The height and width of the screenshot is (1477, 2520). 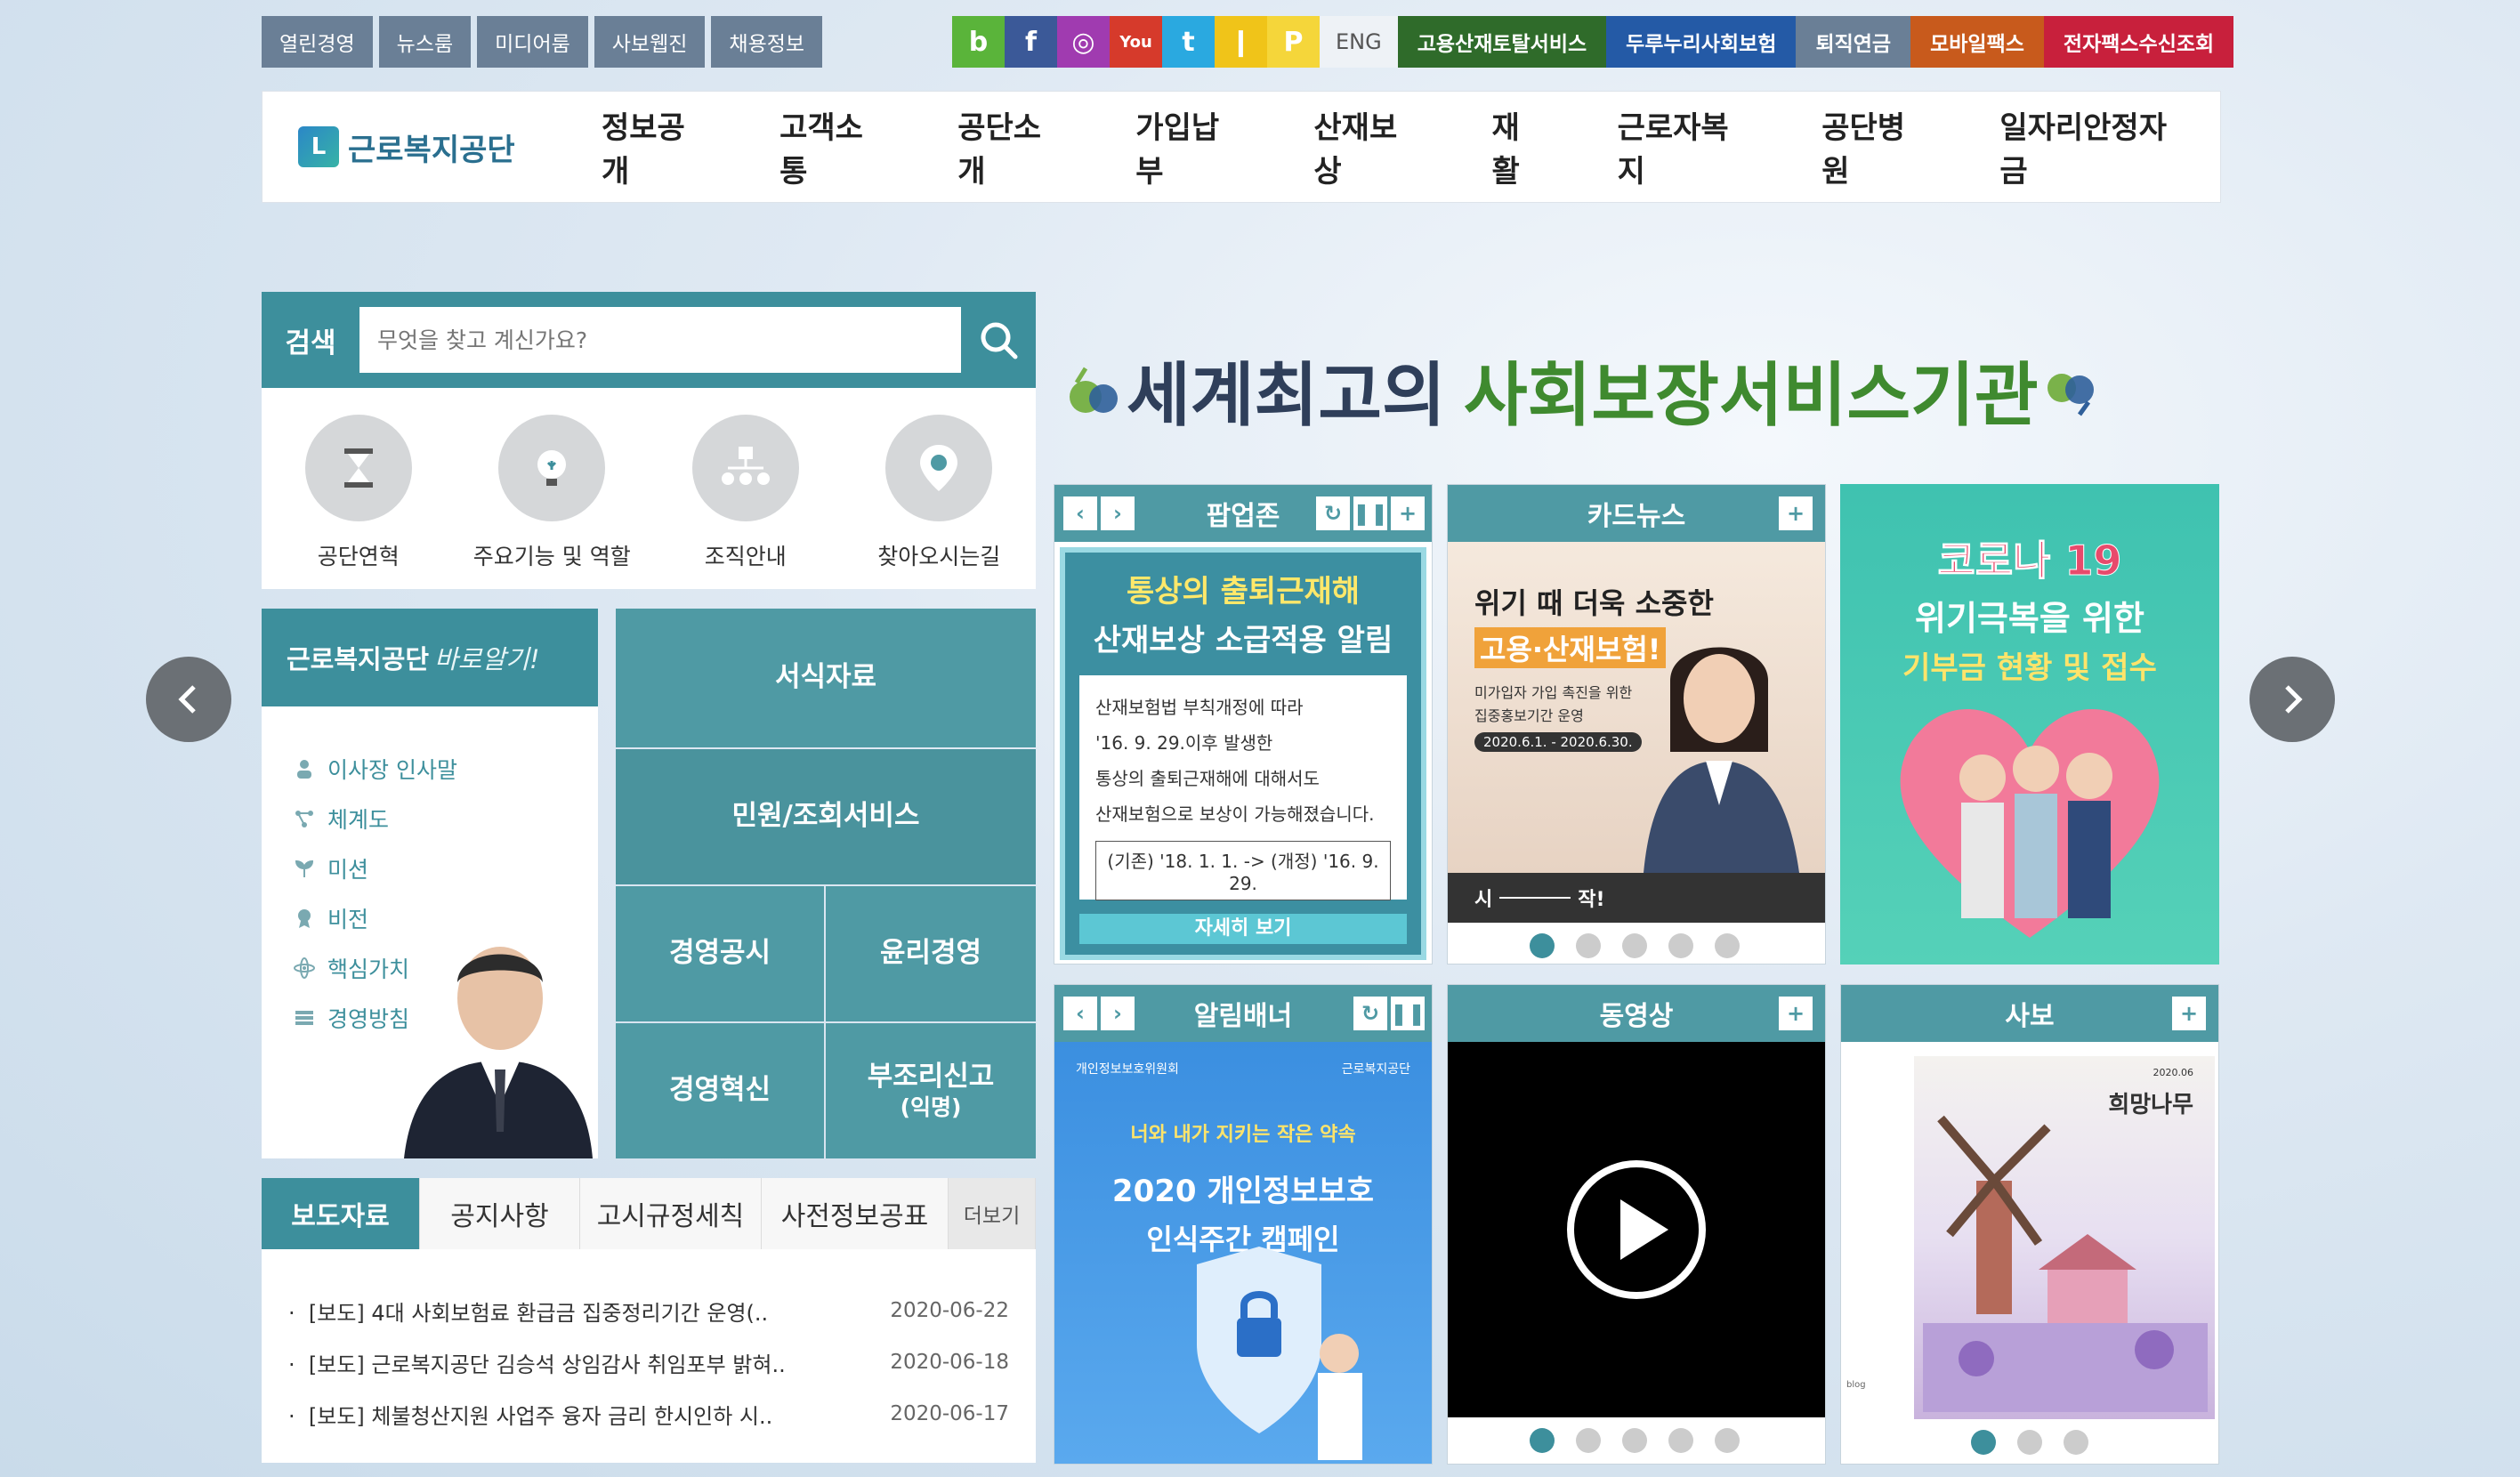 What do you see at coordinates (2292, 699) in the screenshot?
I see `carousel-next-button` at bounding box center [2292, 699].